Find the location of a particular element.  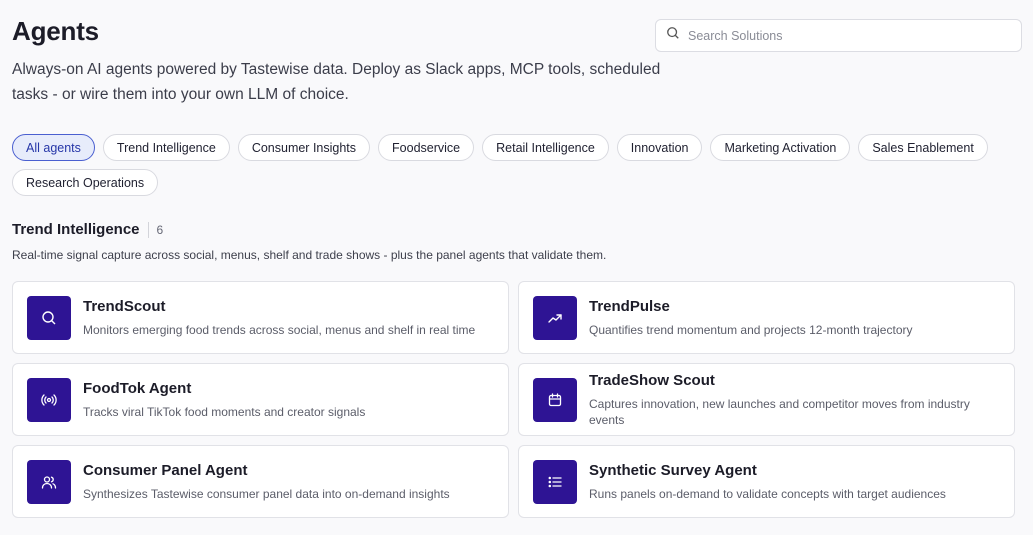

filter-innovation: Innovation is located at coordinates (659, 147).